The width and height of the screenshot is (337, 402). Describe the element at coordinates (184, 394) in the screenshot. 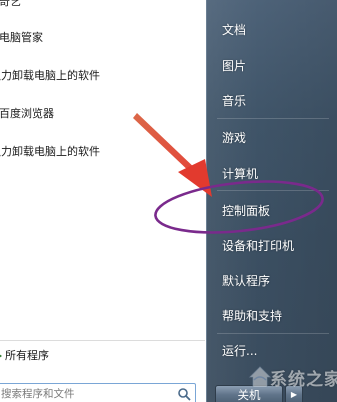

I see `search-icon` at that location.